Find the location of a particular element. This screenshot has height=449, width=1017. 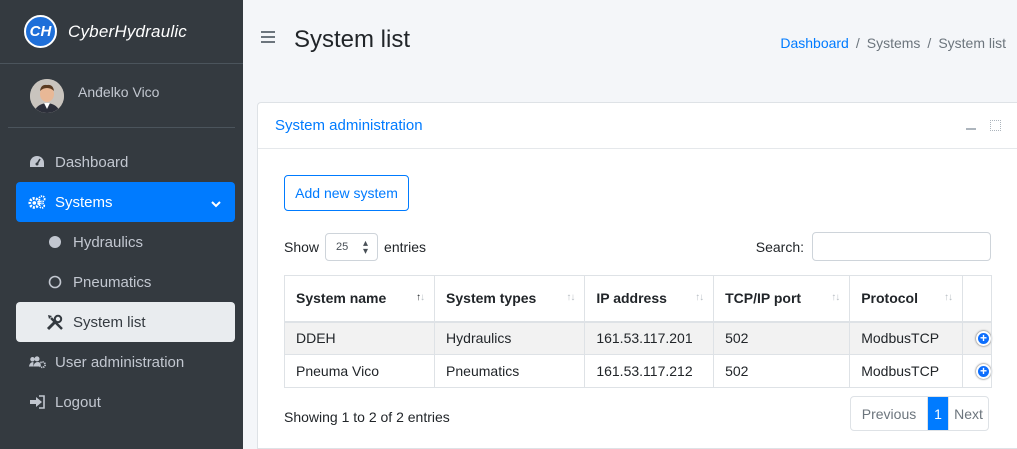

tools-icon is located at coordinates (55, 322).